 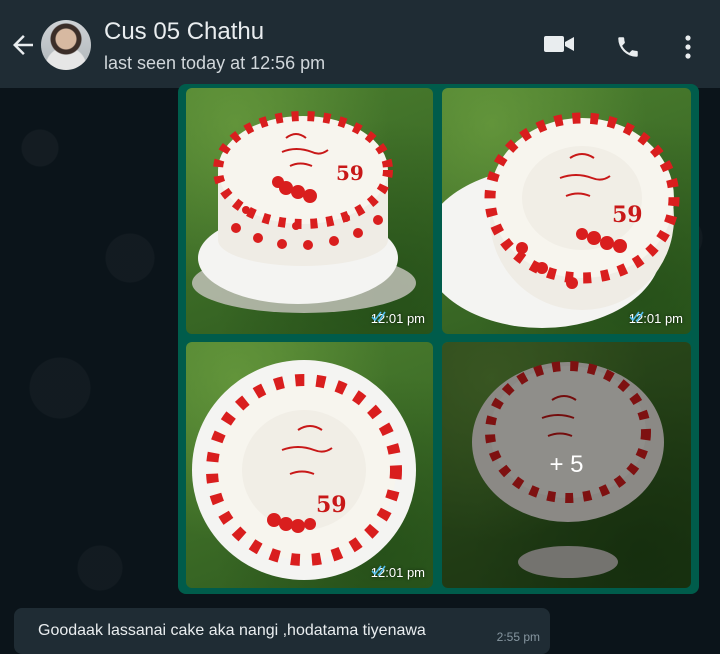 I want to click on more-photos-count: + 5, so click(x=566, y=464).